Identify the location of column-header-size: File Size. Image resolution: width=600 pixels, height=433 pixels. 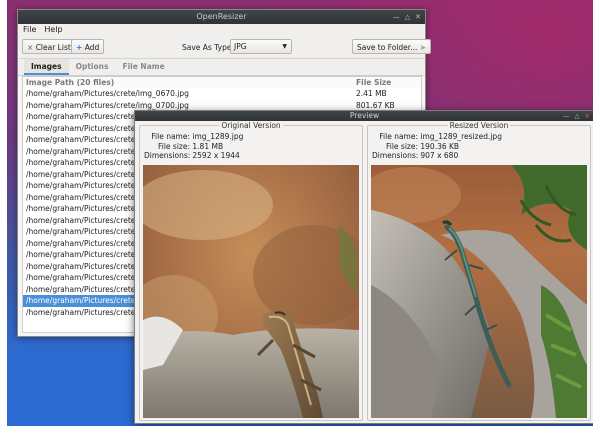
(373, 82).